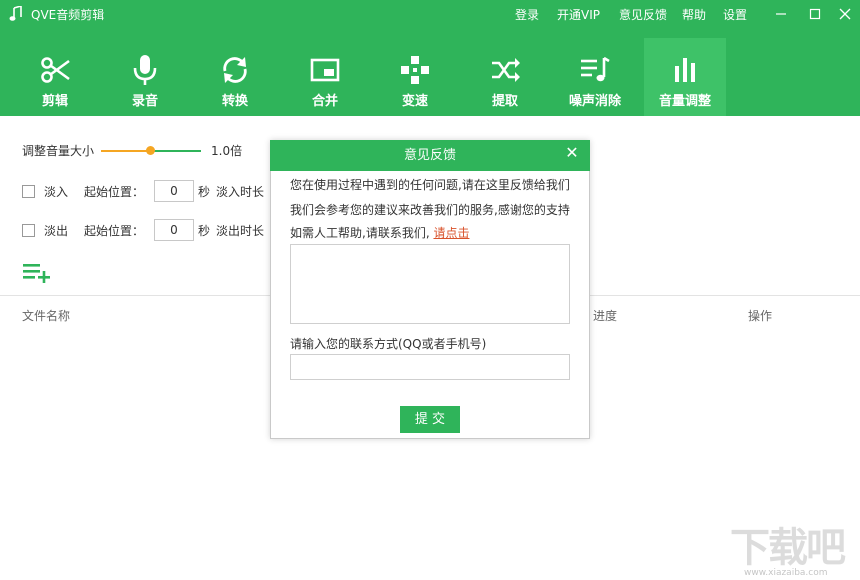 This screenshot has width=860, height=580. What do you see at coordinates (15, 13) in the screenshot?
I see `music-note-icon` at bounding box center [15, 13].